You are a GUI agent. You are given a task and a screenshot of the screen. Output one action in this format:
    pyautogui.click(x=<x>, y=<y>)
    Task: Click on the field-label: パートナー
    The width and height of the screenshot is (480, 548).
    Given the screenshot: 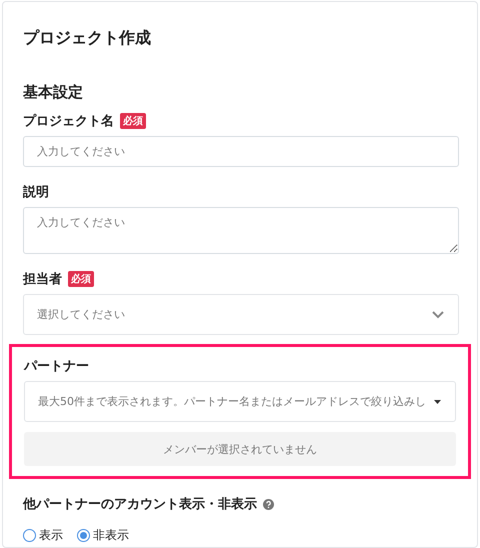 What is the action you would take?
    pyautogui.click(x=56, y=366)
    